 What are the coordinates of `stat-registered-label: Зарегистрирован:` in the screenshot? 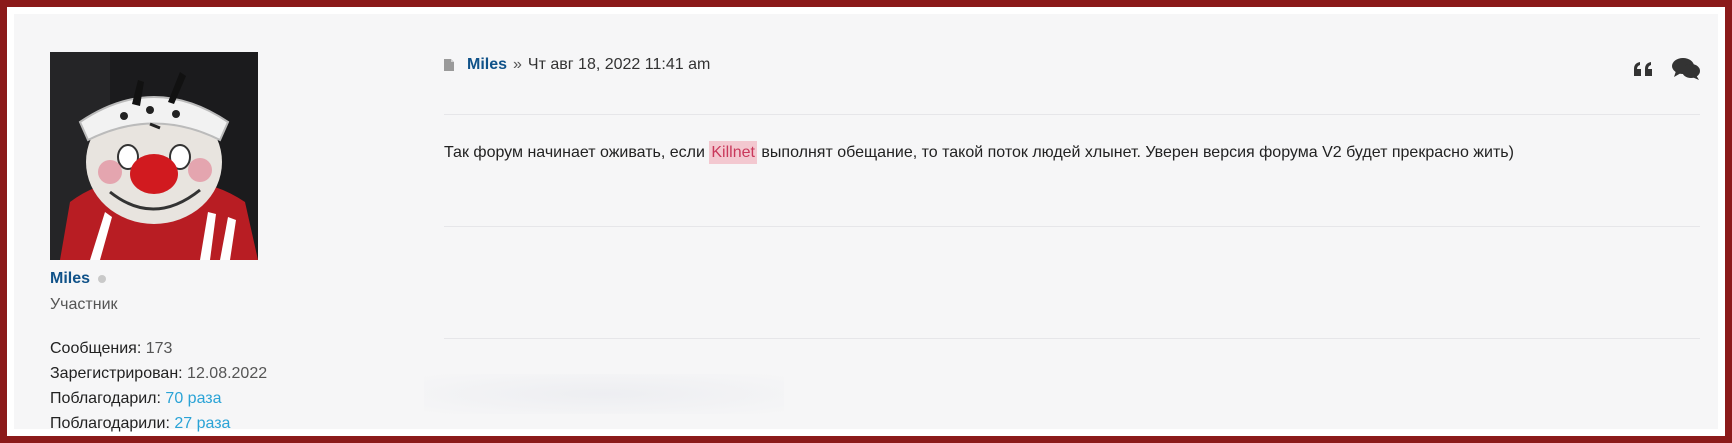 It's located at (116, 373).